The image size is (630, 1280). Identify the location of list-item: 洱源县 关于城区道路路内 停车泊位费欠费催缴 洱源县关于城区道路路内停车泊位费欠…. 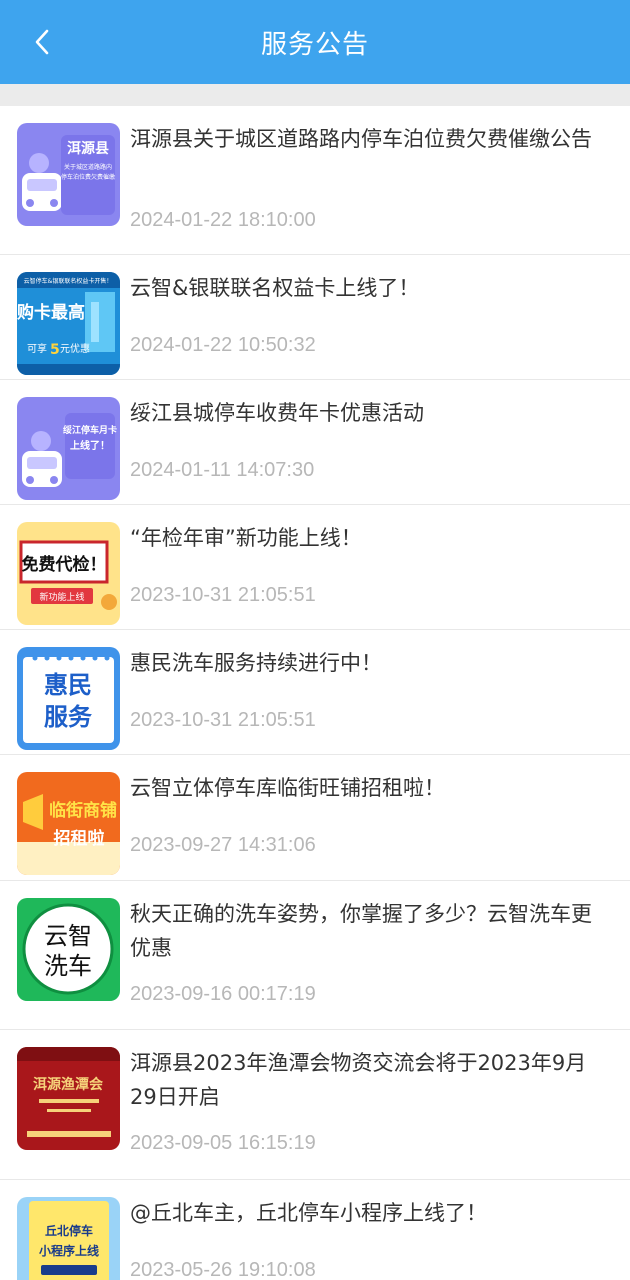
(315, 180).